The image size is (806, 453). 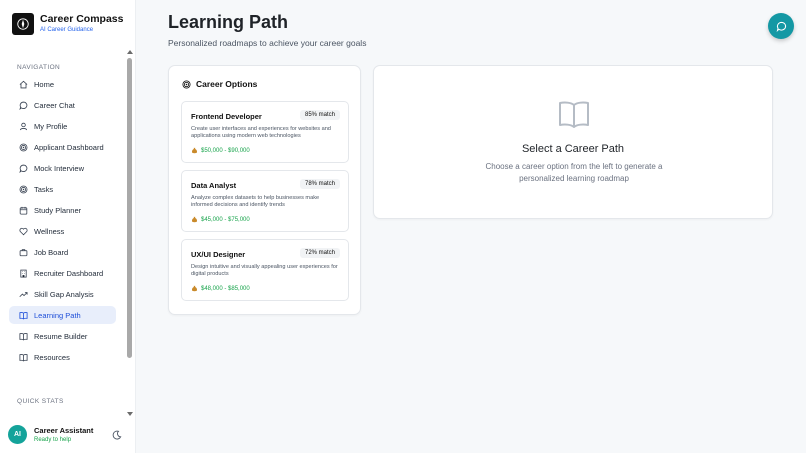 What do you see at coordinates (227, 84) in the screenshot?
I see `career-options-title: Career Options` at bounding box center [227, 84].